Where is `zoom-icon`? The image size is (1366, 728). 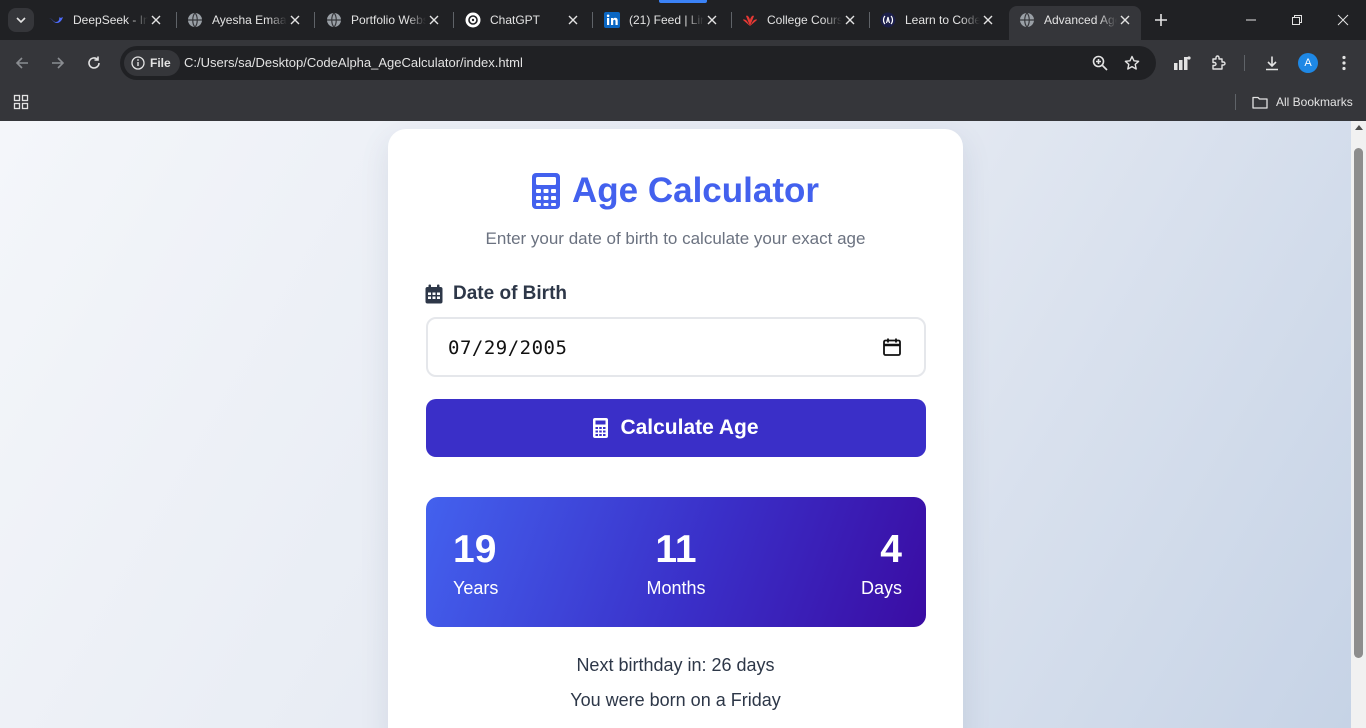 zoom-icon is located at coordinates (1100, 63).